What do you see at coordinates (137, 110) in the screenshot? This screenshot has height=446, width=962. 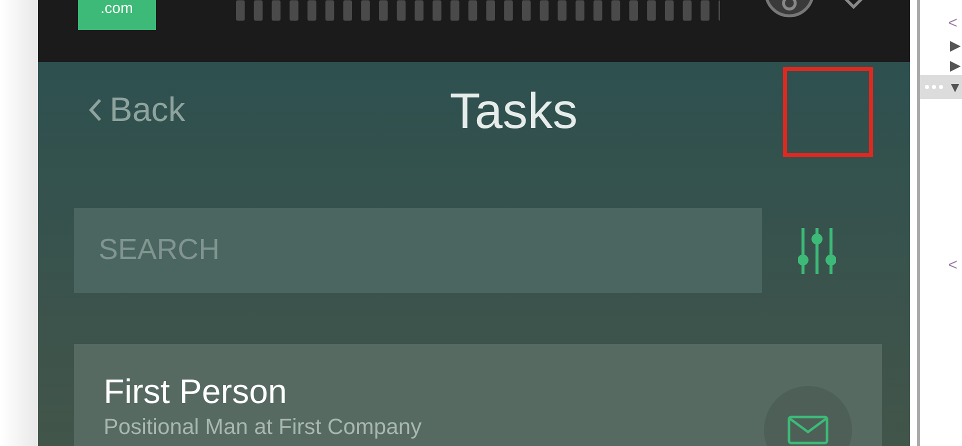 I see `back-button: Back` at bounding box center [137, 110].